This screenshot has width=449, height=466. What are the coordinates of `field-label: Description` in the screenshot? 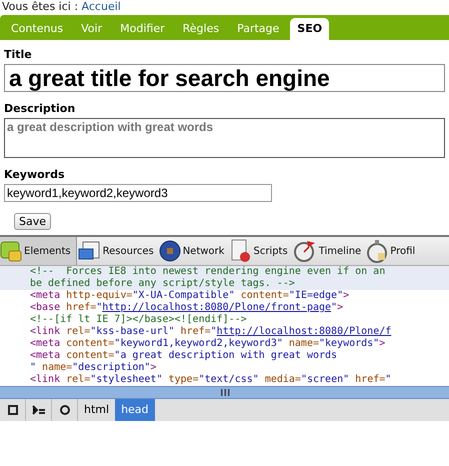 It's located at (40, 108).